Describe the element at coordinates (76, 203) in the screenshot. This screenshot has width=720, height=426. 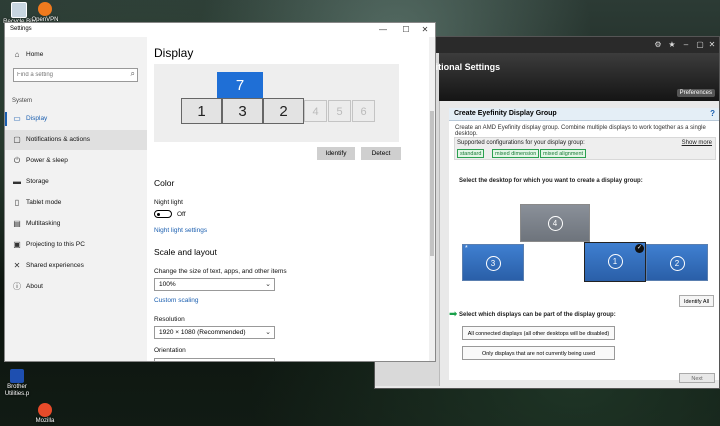
I see `sidebar-item-tablet-mode: ▯ Tablet mode` at that location.